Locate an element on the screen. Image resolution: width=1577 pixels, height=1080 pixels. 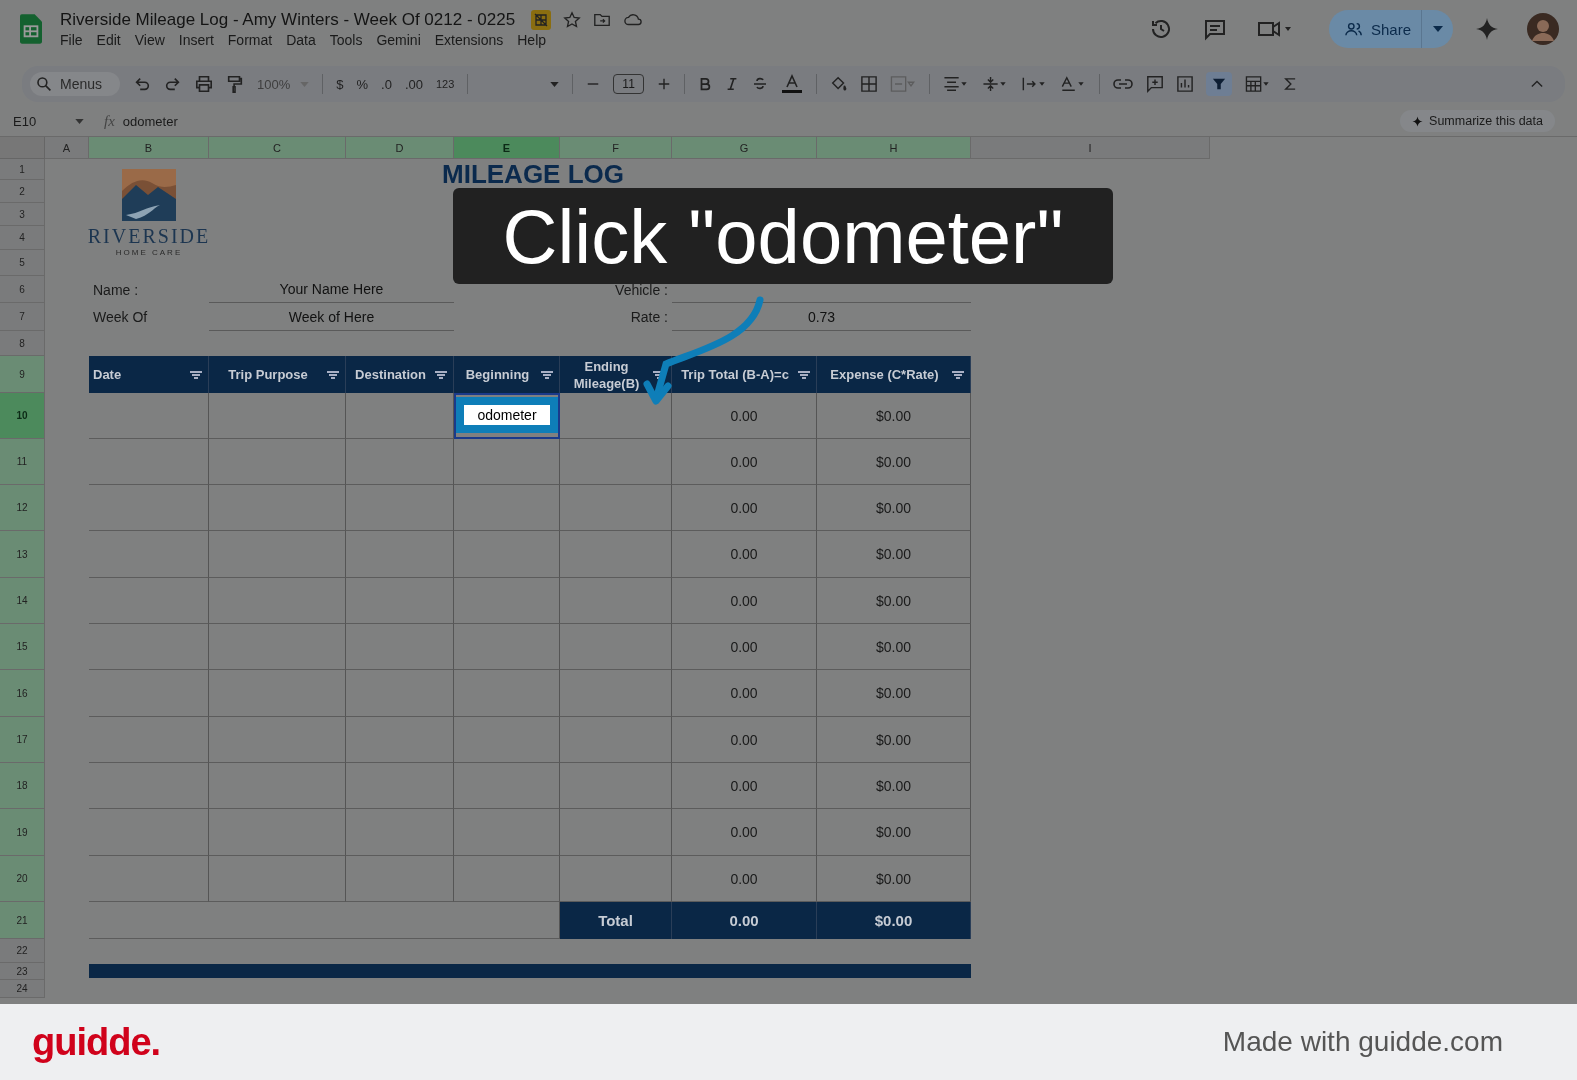
row-header: 21 is located at coordinates (22, 920).